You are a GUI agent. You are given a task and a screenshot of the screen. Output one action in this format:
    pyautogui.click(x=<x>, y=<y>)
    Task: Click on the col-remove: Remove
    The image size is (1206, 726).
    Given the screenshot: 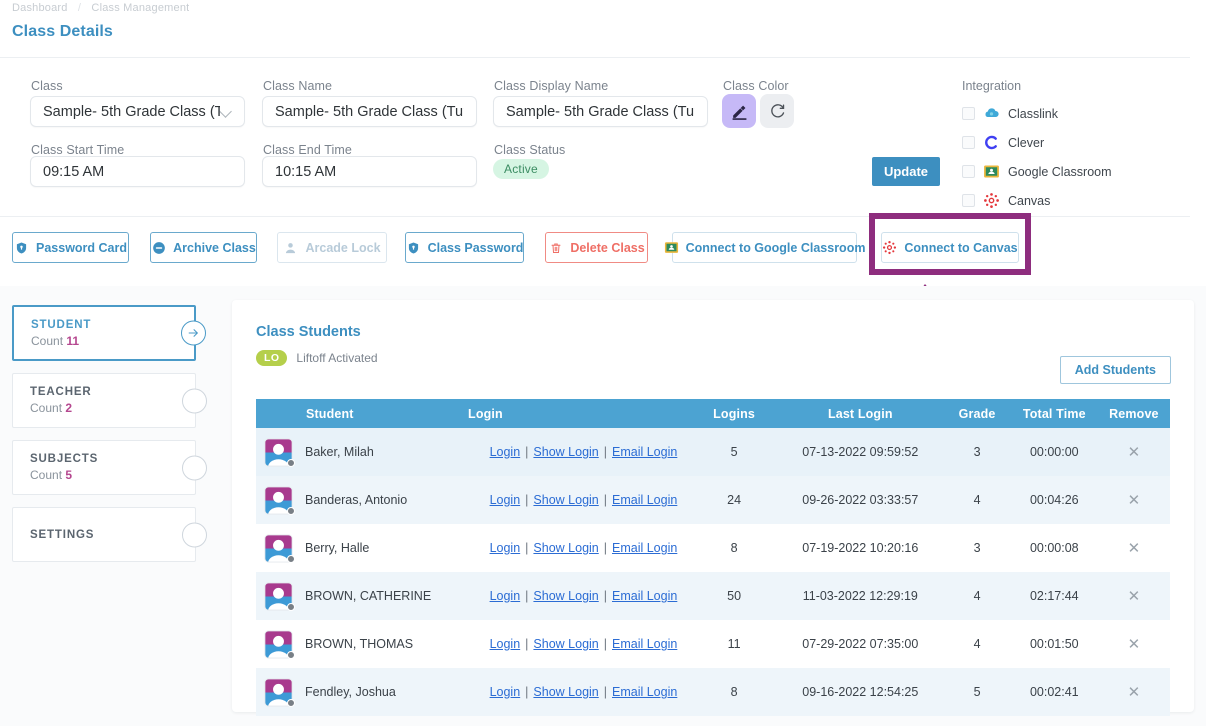 What is the action you would take?
    pyautogui.click(x=1133, y=413)
    